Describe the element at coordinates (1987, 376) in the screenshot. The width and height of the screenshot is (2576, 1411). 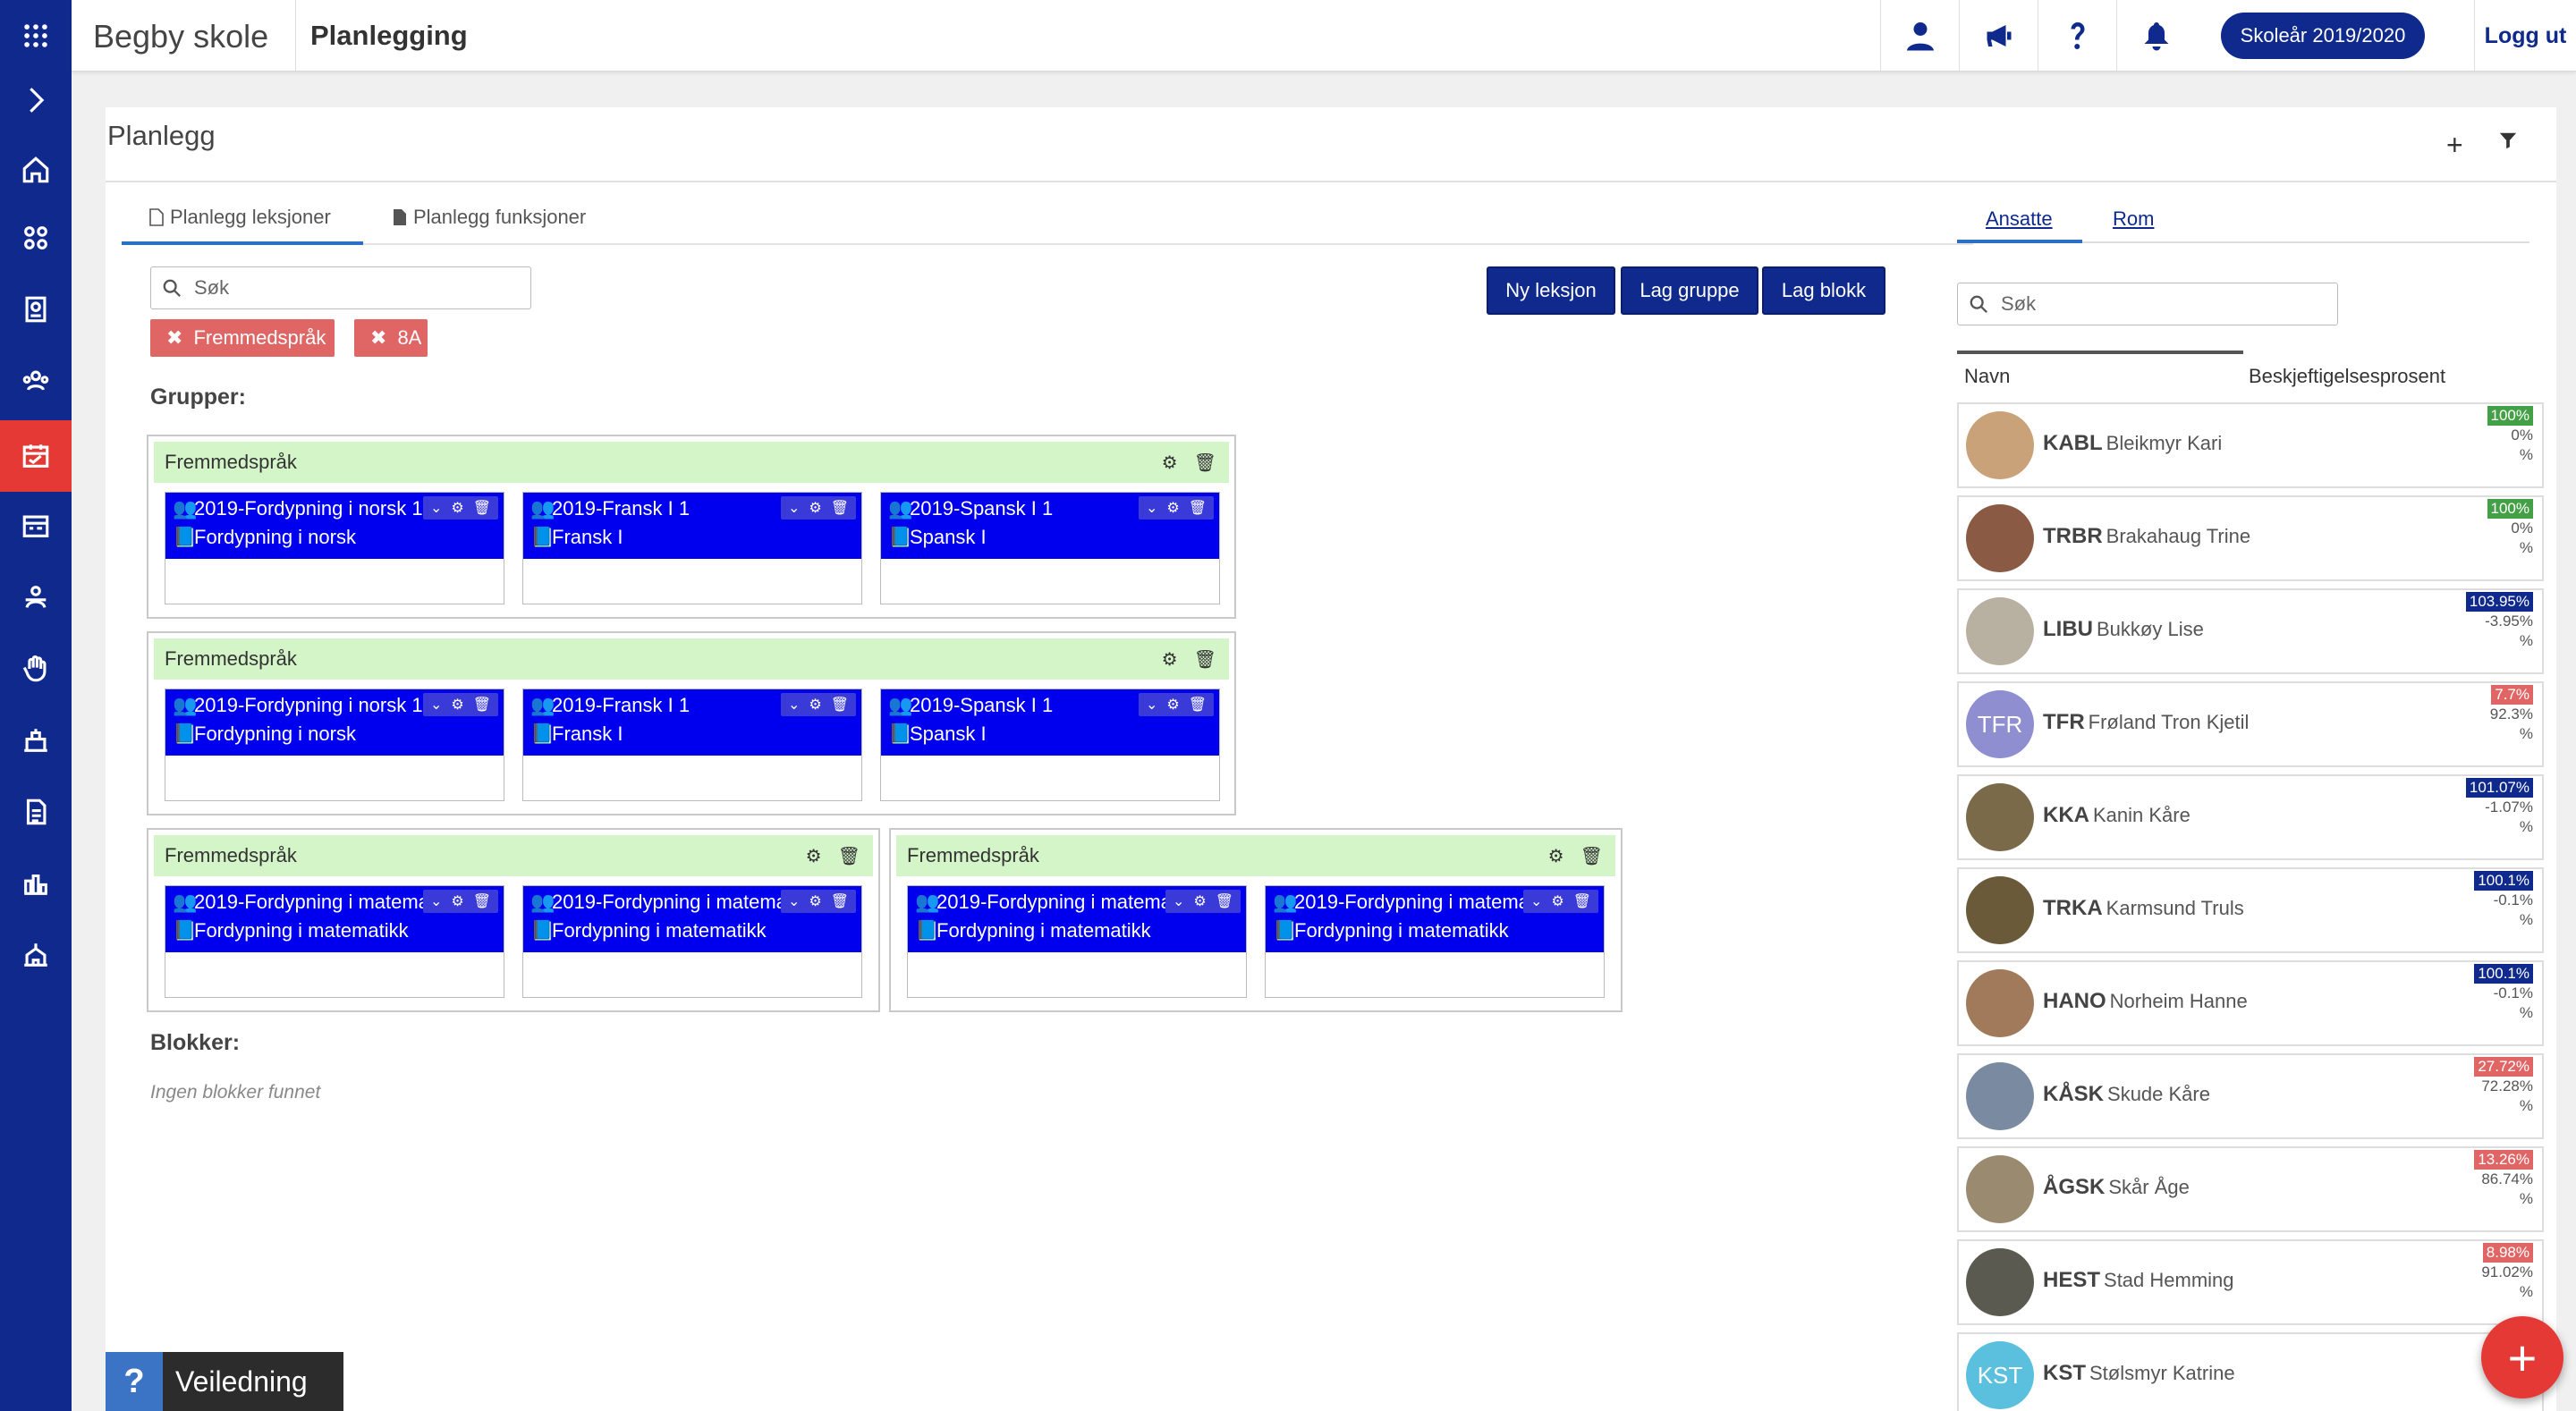
I see `column-name-header: Navn` at that location.